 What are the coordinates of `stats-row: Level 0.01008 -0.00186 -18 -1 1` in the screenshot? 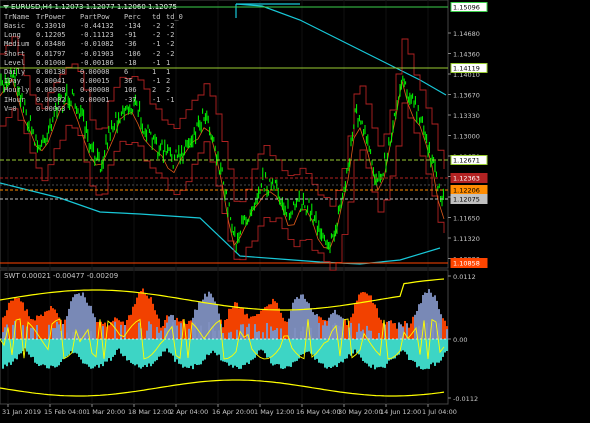 It's located at (95, 63).